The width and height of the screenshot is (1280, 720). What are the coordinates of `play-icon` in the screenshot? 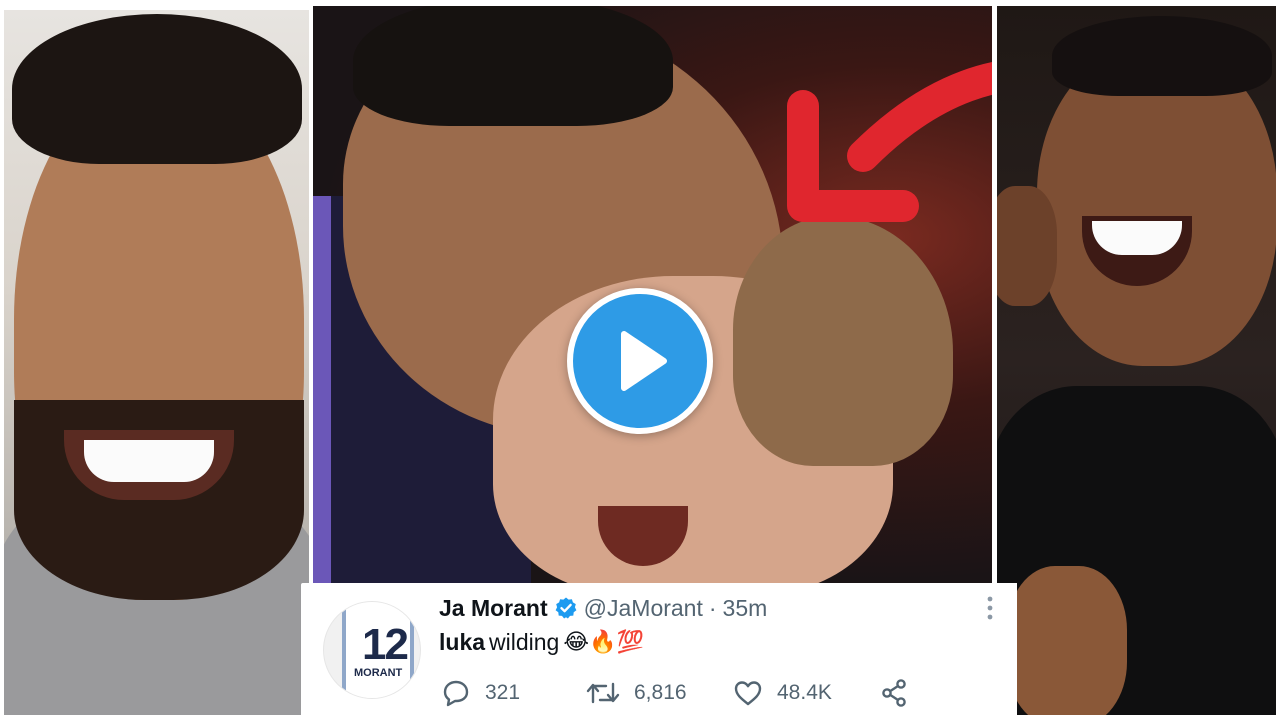 It's located at (644, 361).